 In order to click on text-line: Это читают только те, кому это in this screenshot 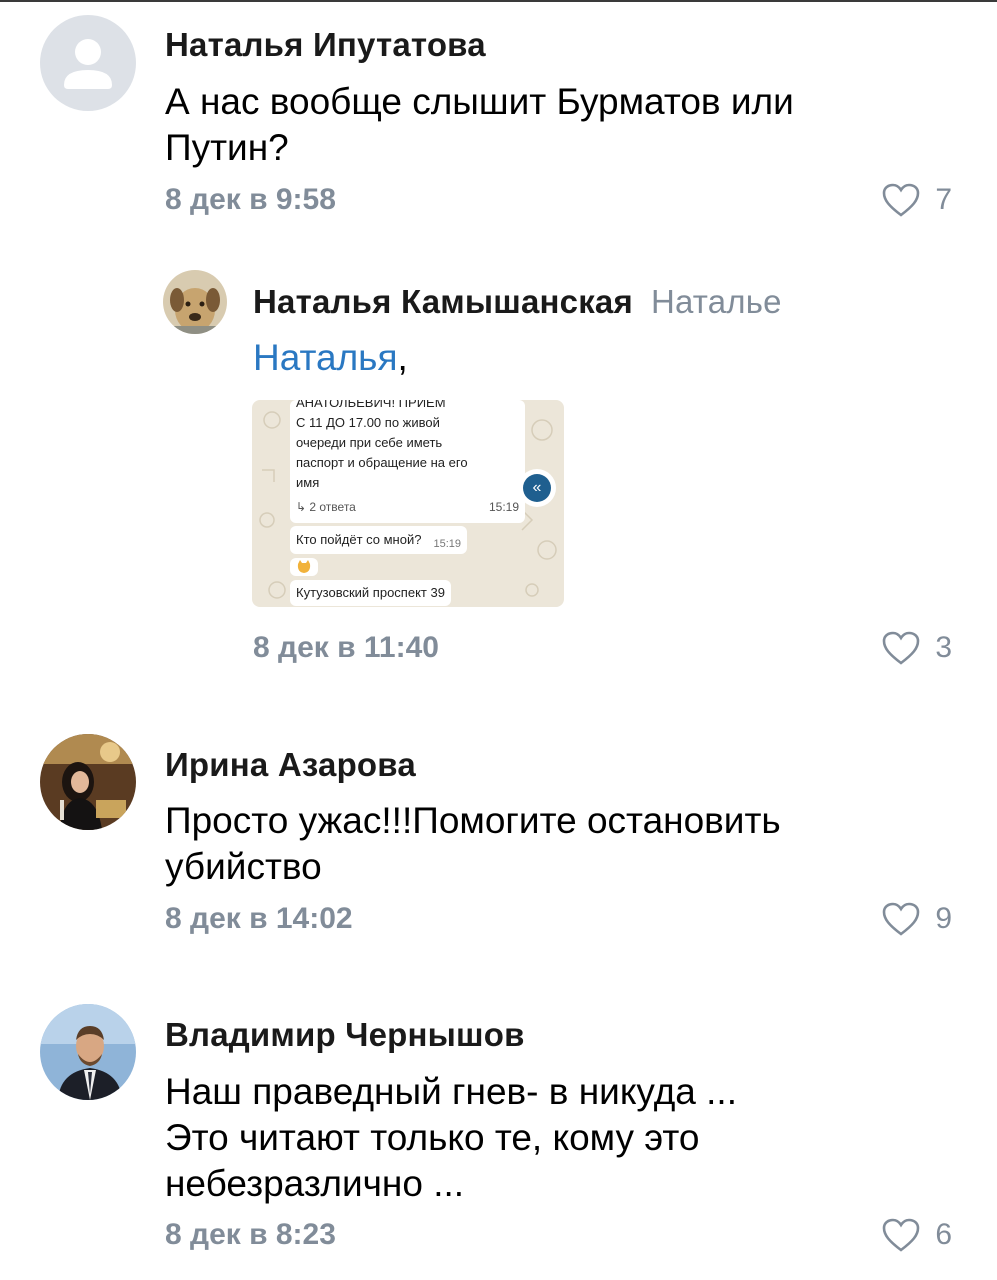, I will do `click(432, 1137)`.